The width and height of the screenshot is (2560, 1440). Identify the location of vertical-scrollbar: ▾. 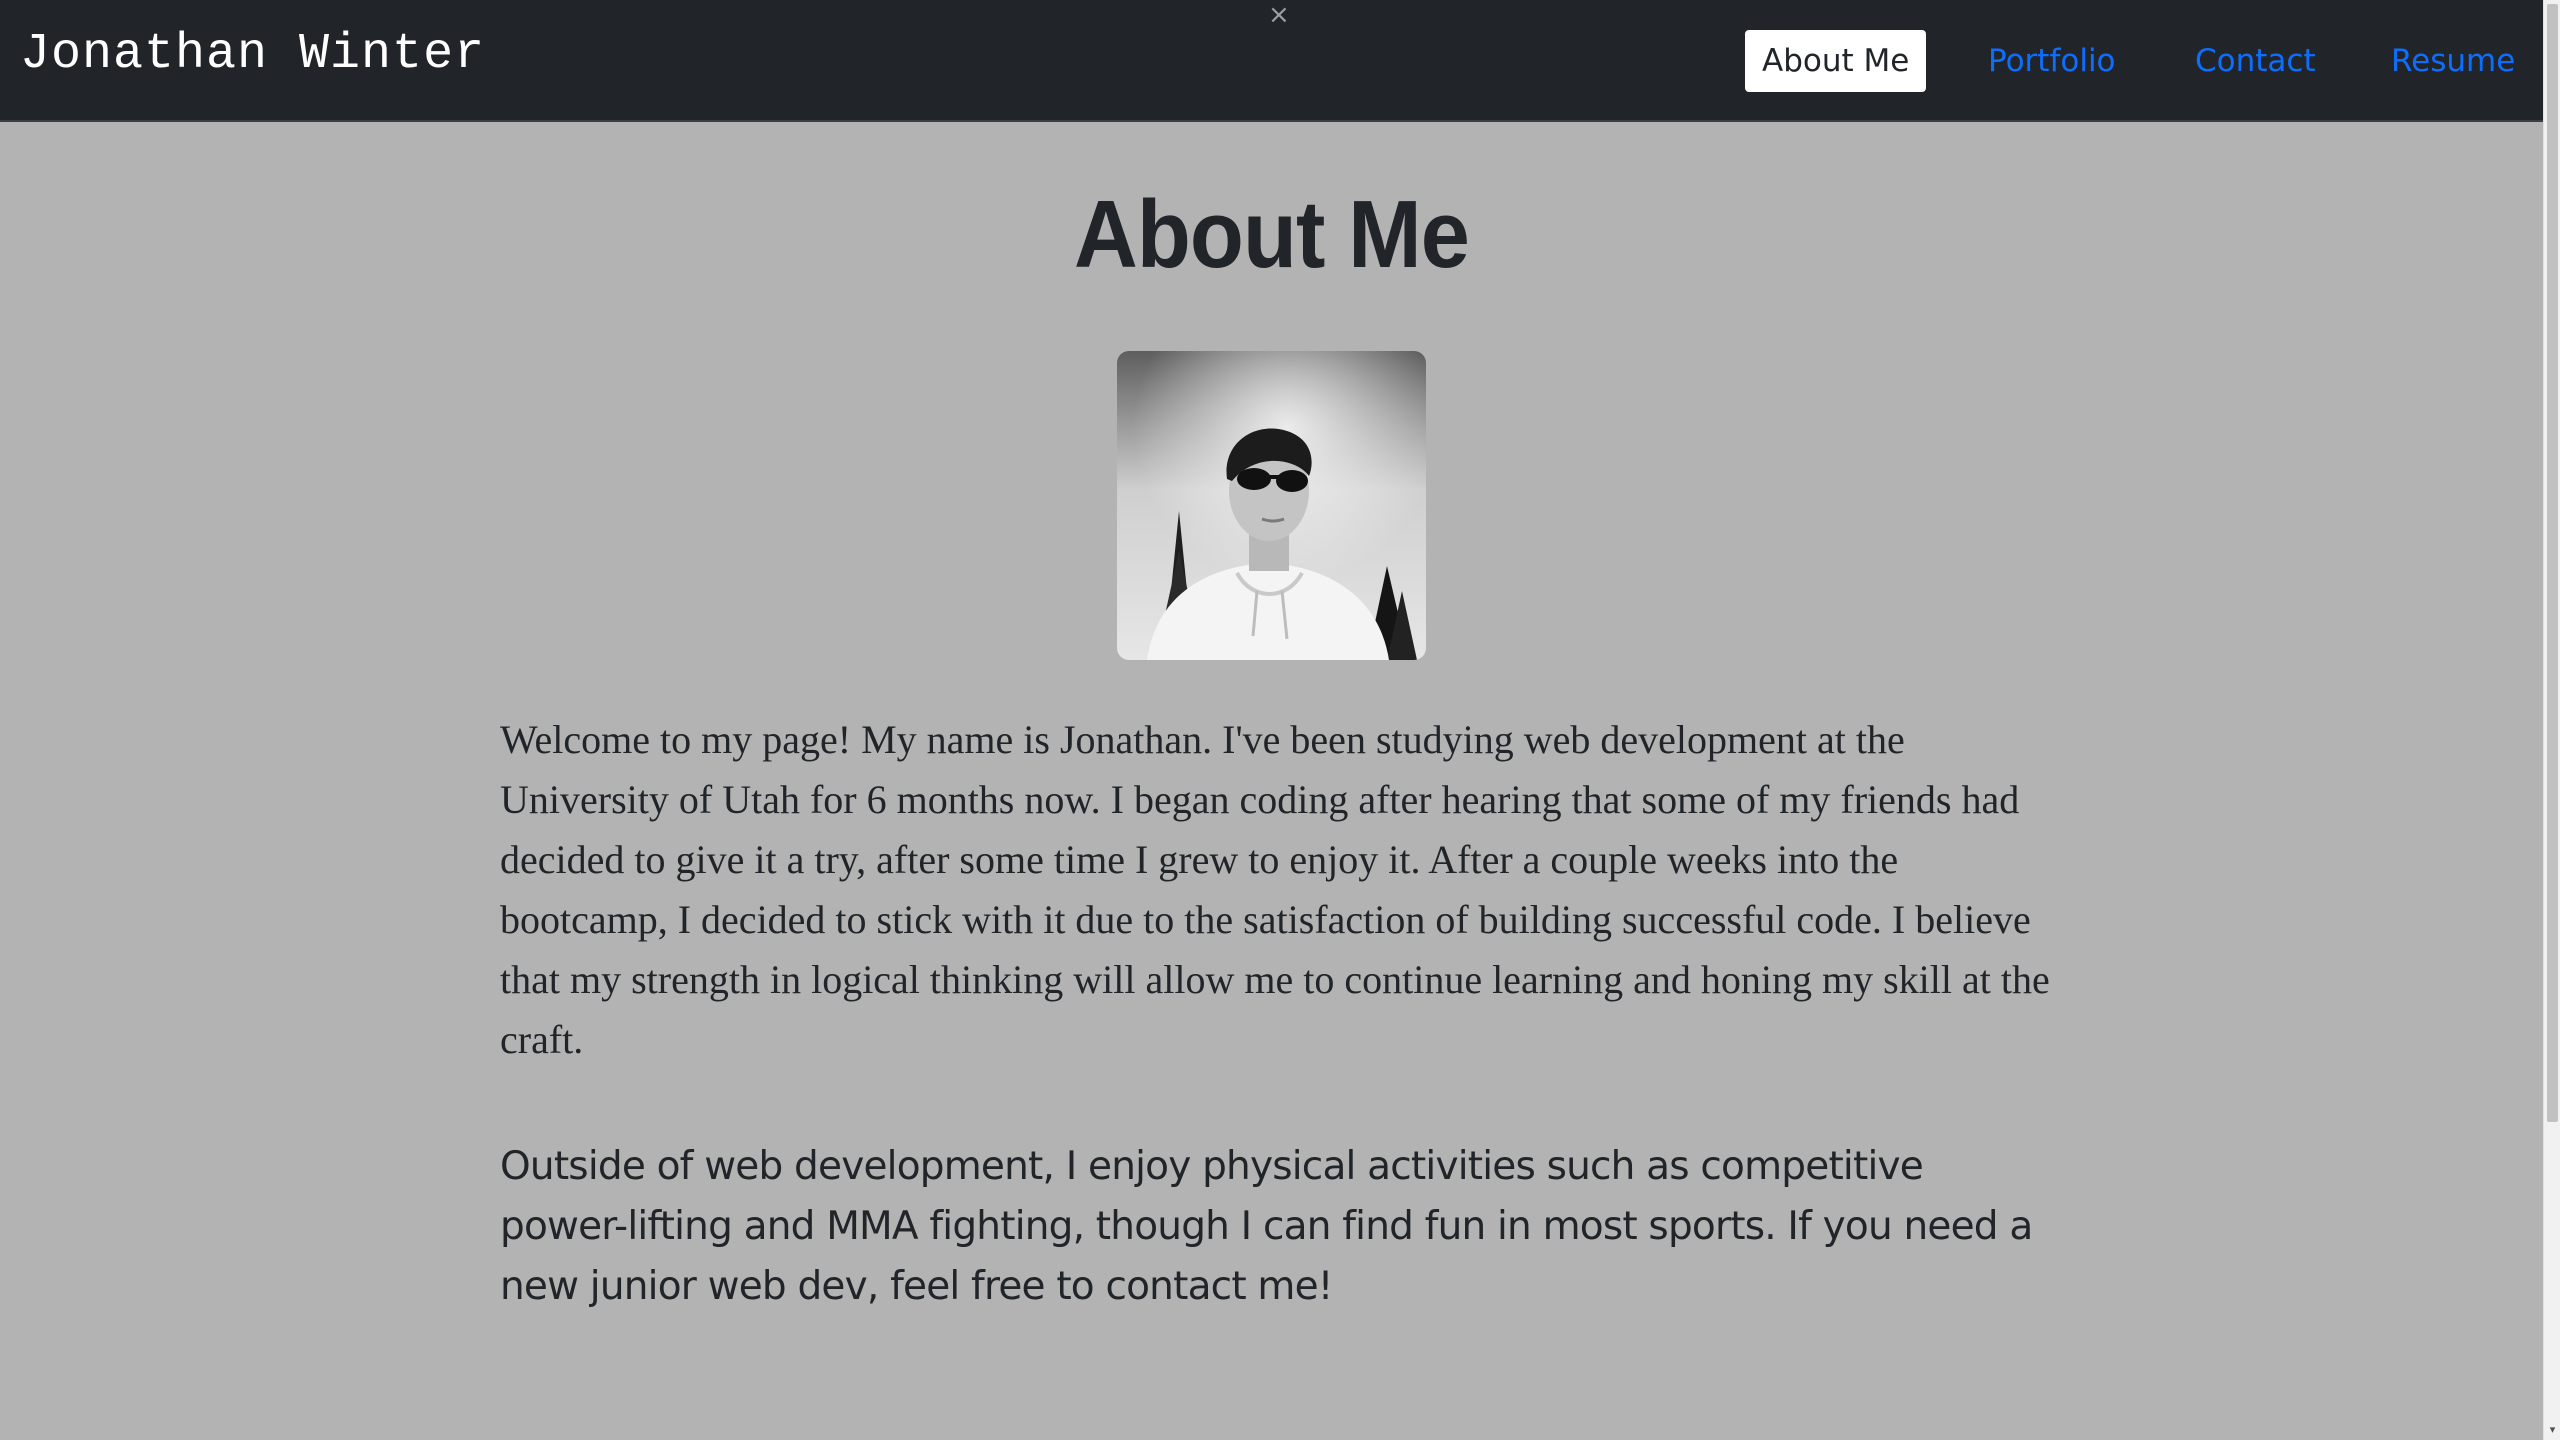
(2551, 720).